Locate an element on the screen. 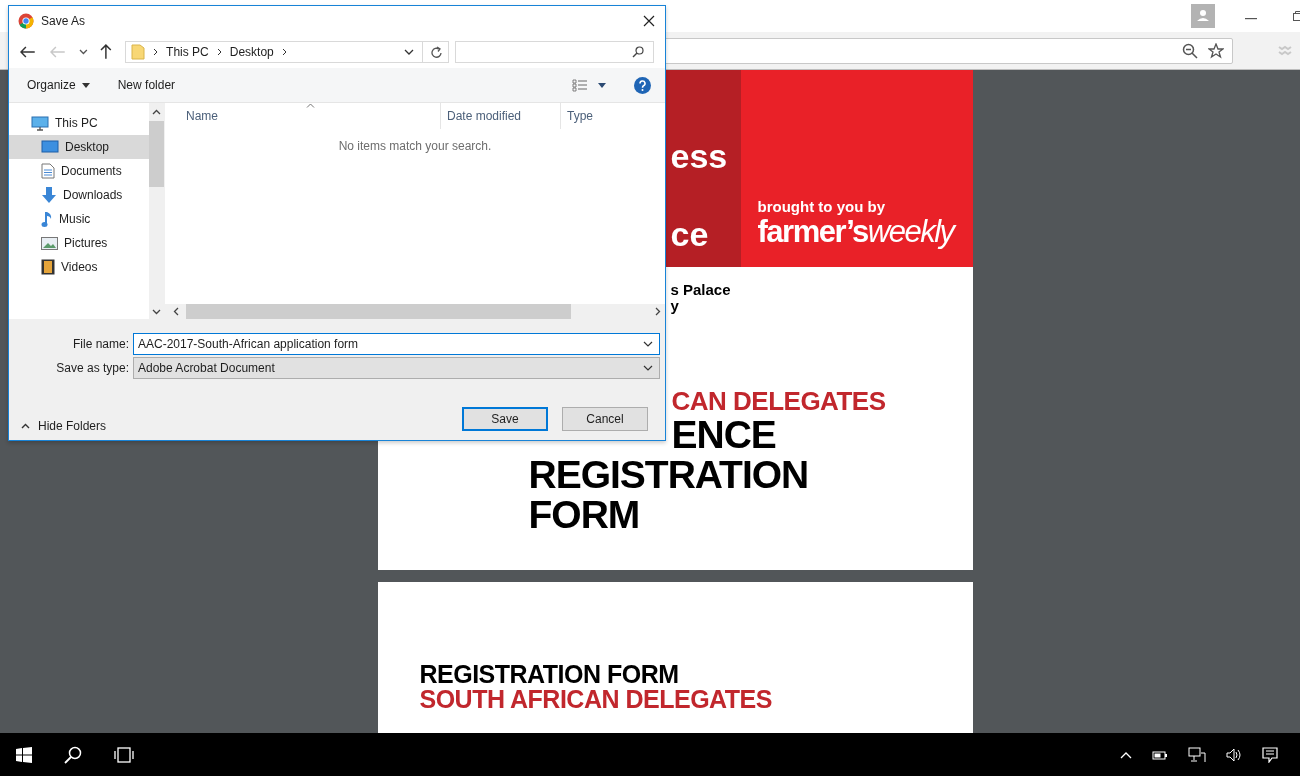  title-text: REGISTRATION FORM is located at coordinates (549, 674).